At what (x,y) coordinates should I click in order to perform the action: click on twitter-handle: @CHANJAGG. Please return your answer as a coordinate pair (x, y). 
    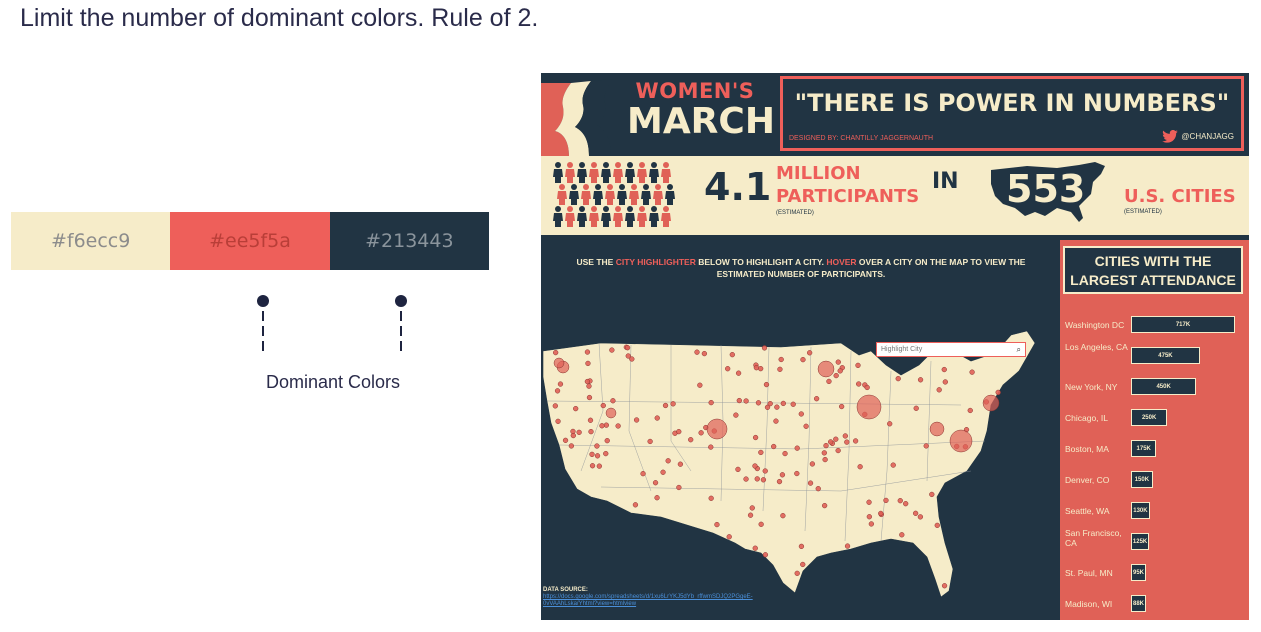
    Looking at the image, I should click on (1198, 136).